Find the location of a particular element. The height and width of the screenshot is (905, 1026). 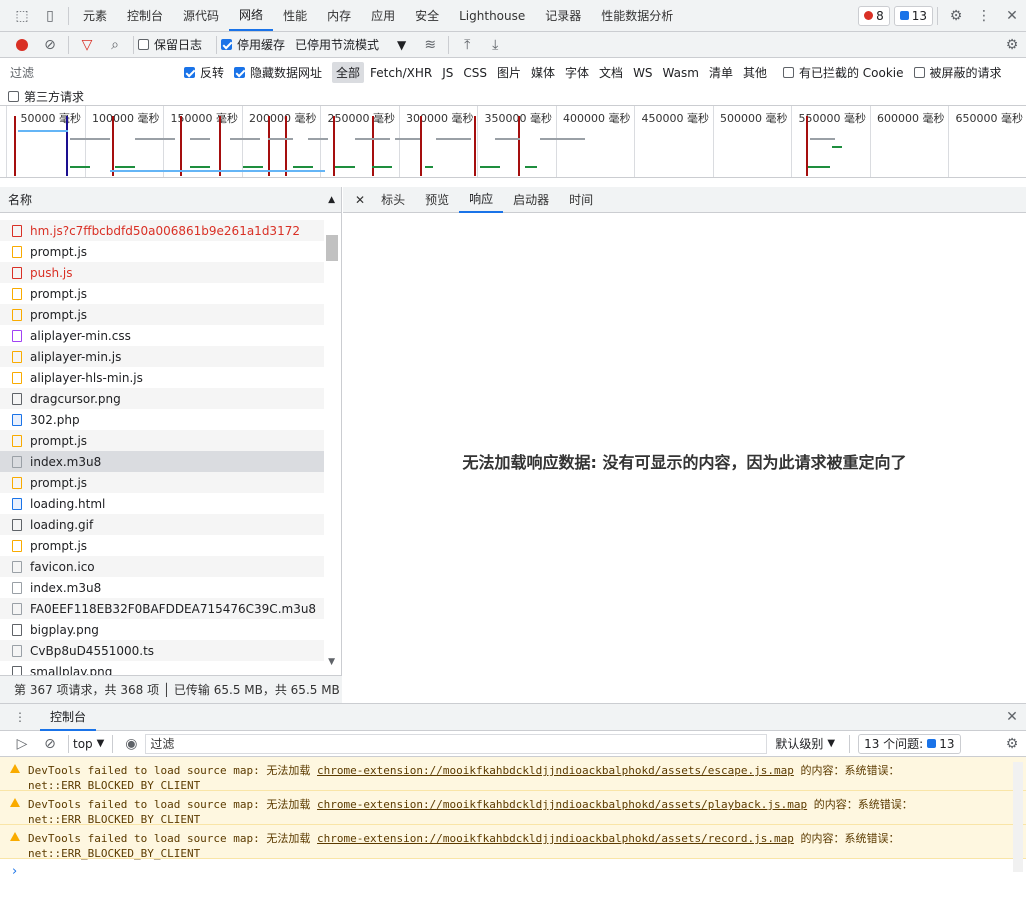

filter-type-8: WS is located at coordinates (642, 73).